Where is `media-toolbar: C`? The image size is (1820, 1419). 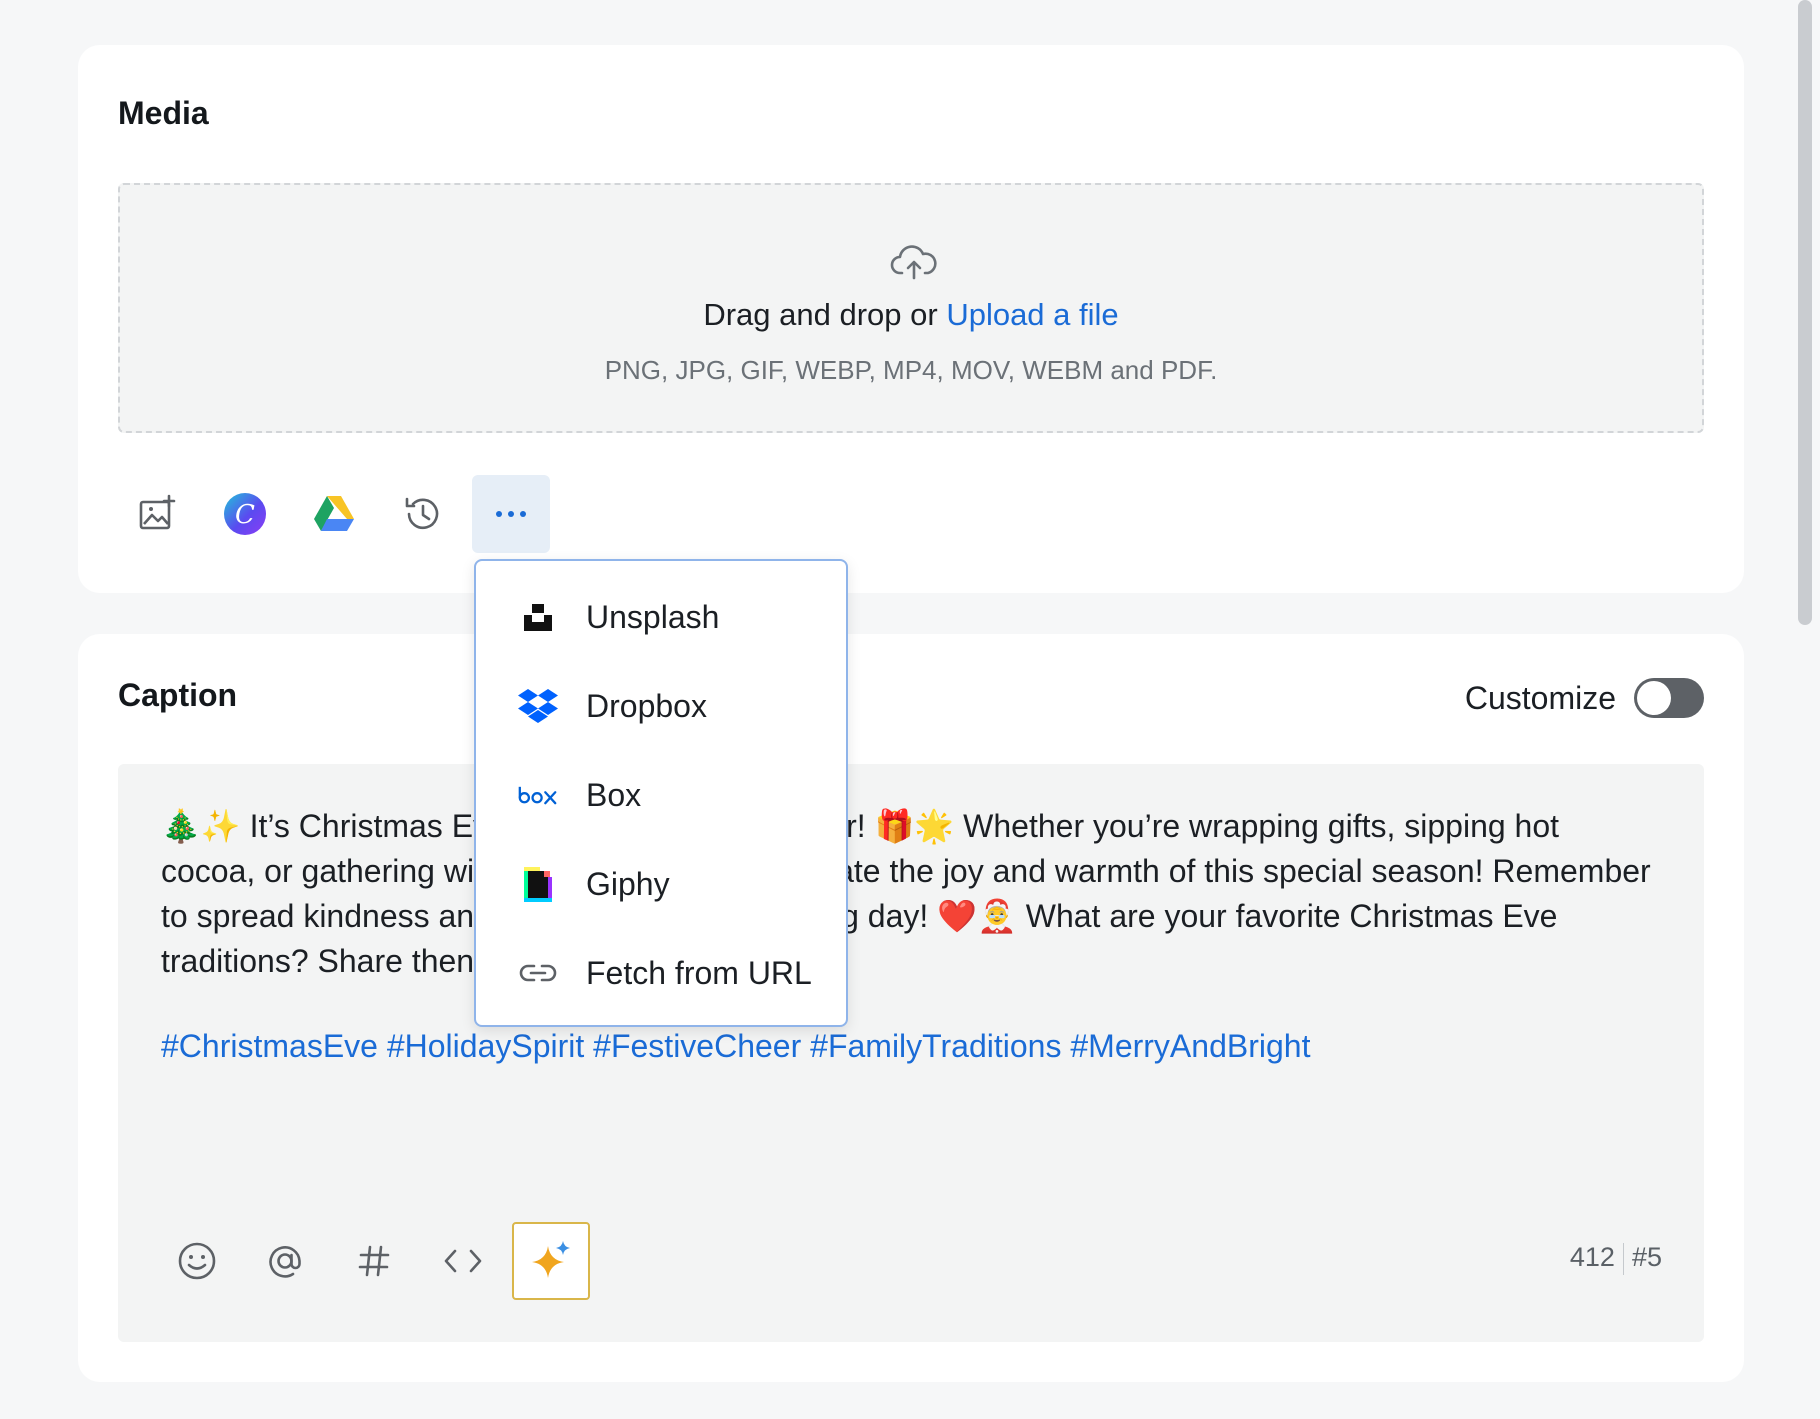 media-toolbar: C is located at coordinates (348, 515).